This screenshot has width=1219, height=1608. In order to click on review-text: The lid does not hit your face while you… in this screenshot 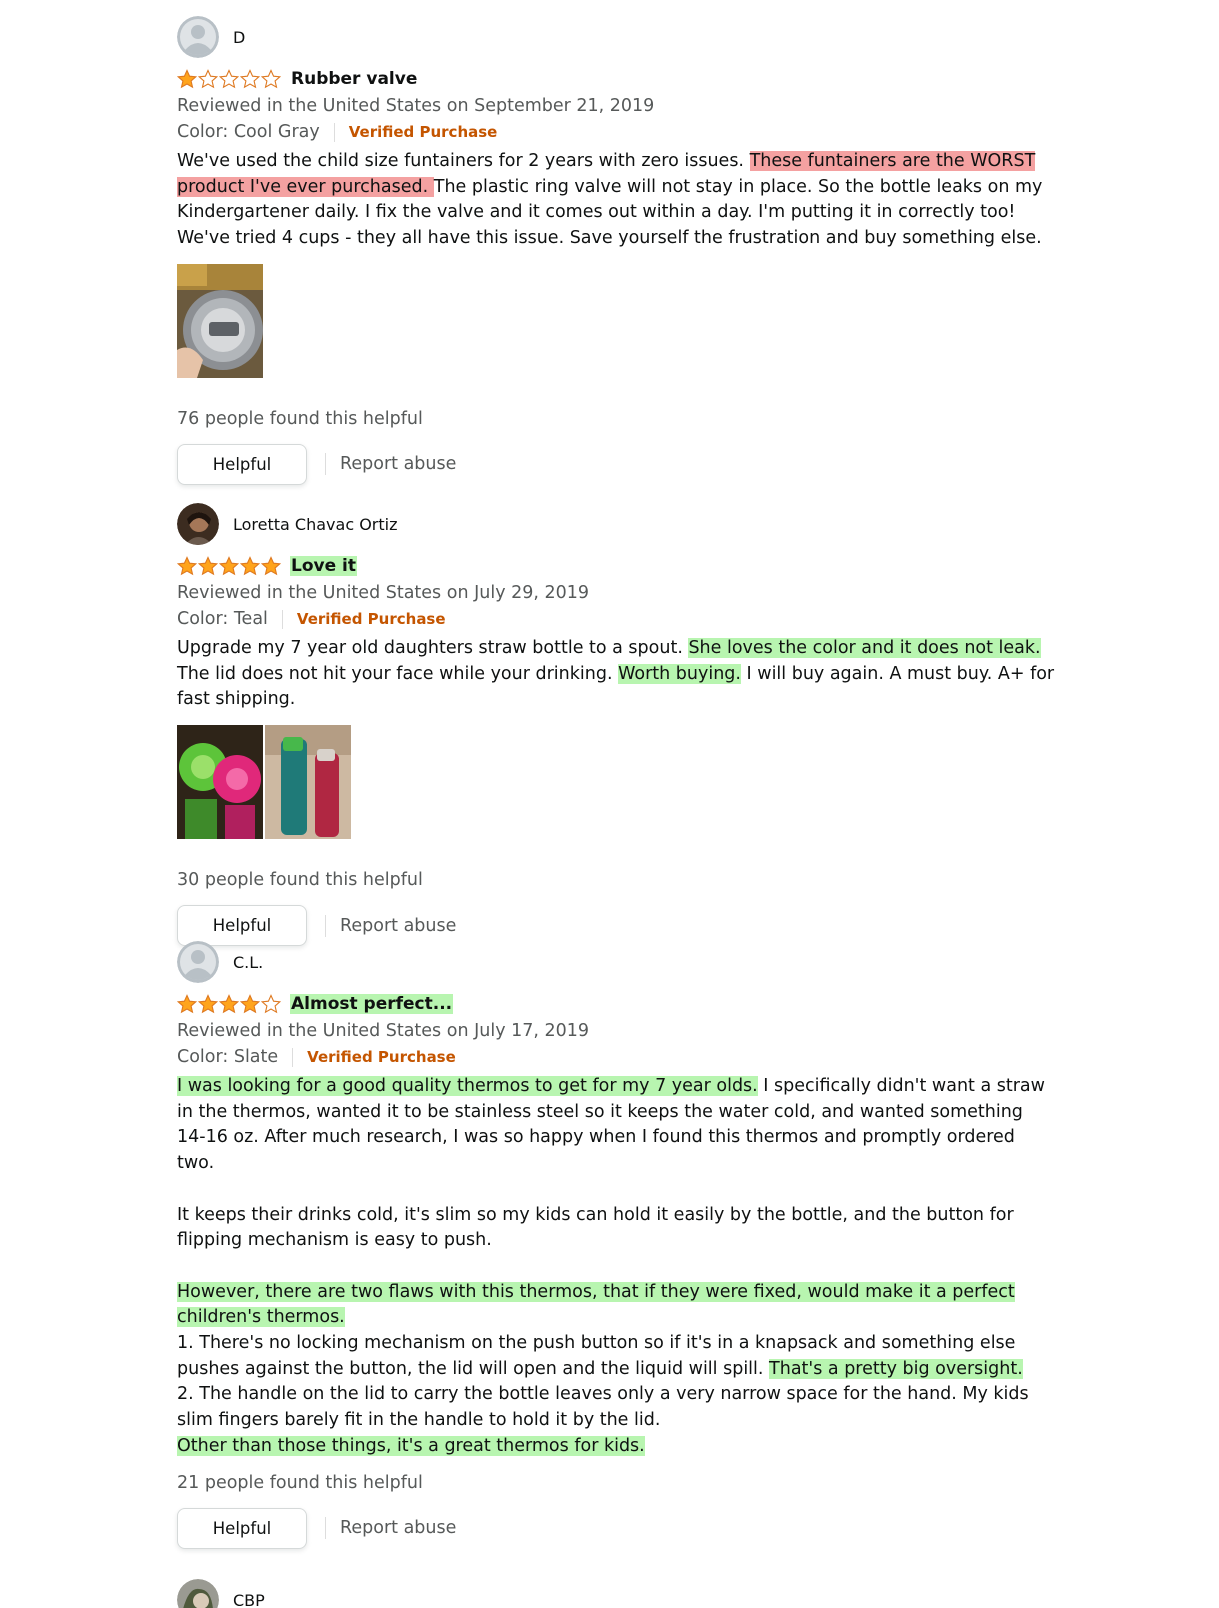, I will do `click(398, 673)`.